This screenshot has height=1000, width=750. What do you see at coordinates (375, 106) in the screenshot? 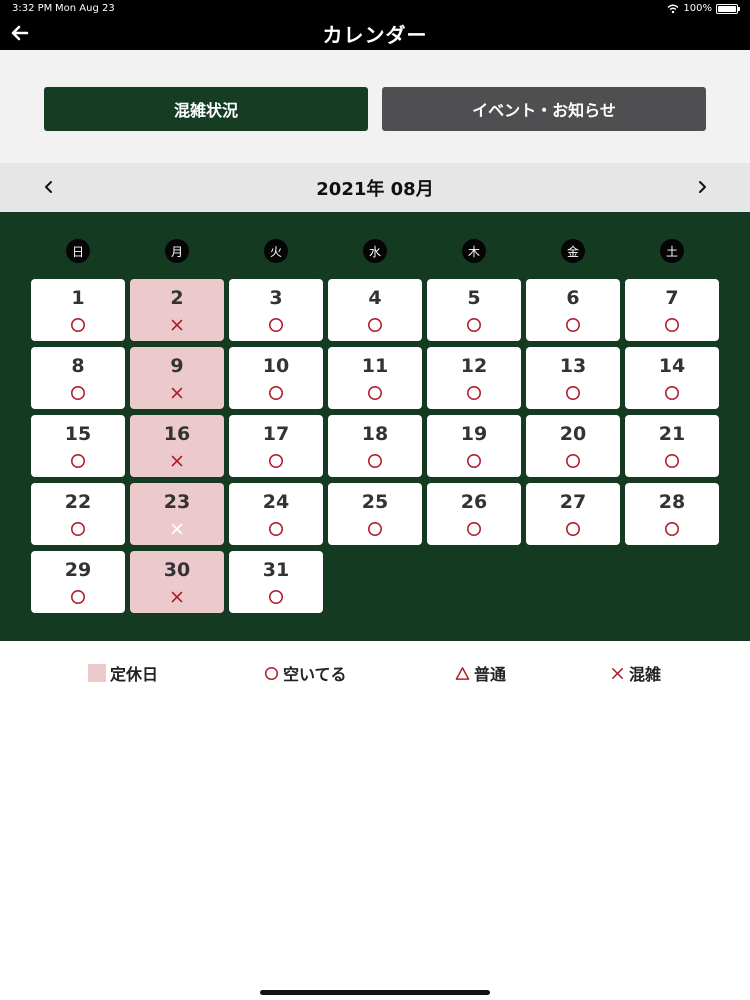
I see `tab-bar: 混雑状況 イベント・お知らせ` at bounding box center [375, 106].